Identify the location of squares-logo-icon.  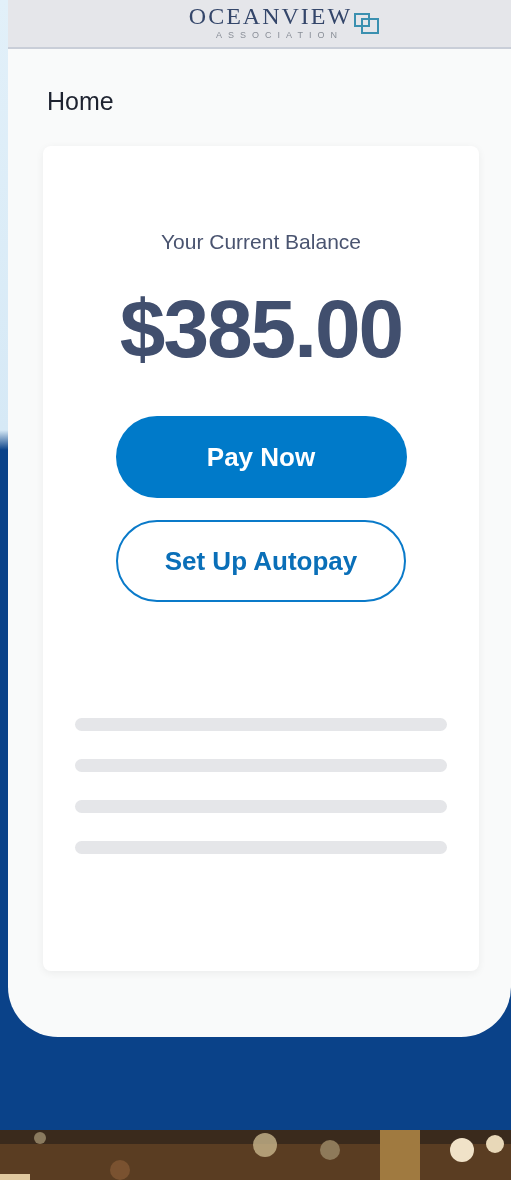
(367, 24).